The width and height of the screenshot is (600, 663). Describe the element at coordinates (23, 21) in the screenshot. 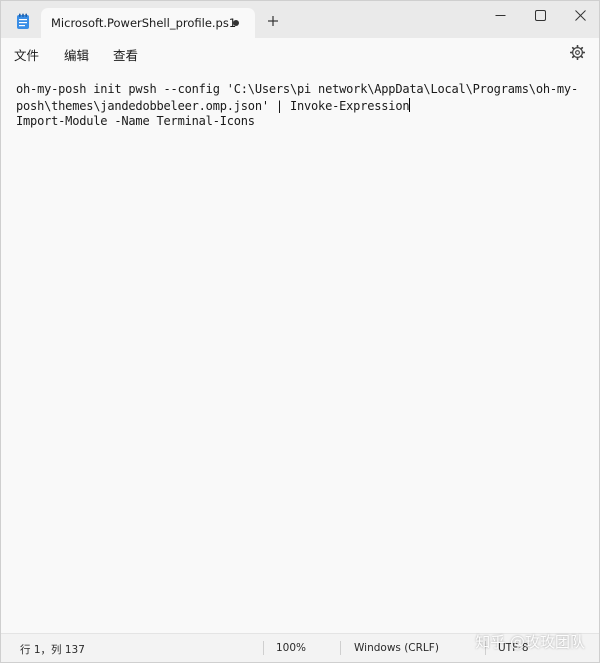

I see `notepad-icon` at that location.